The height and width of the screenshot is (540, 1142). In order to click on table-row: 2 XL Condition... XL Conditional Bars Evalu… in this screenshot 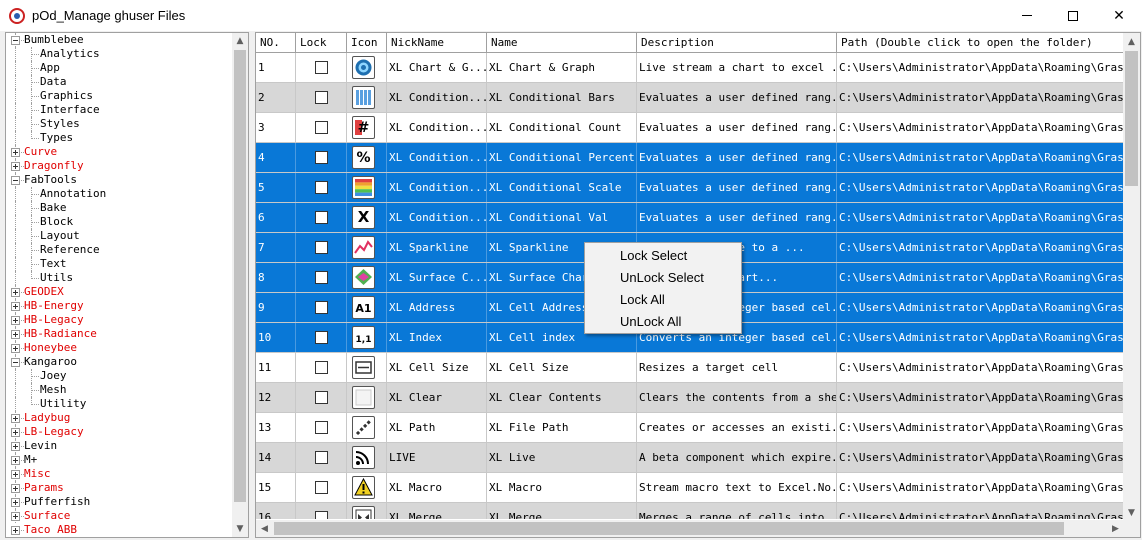, I will do `click(690, 98)`.